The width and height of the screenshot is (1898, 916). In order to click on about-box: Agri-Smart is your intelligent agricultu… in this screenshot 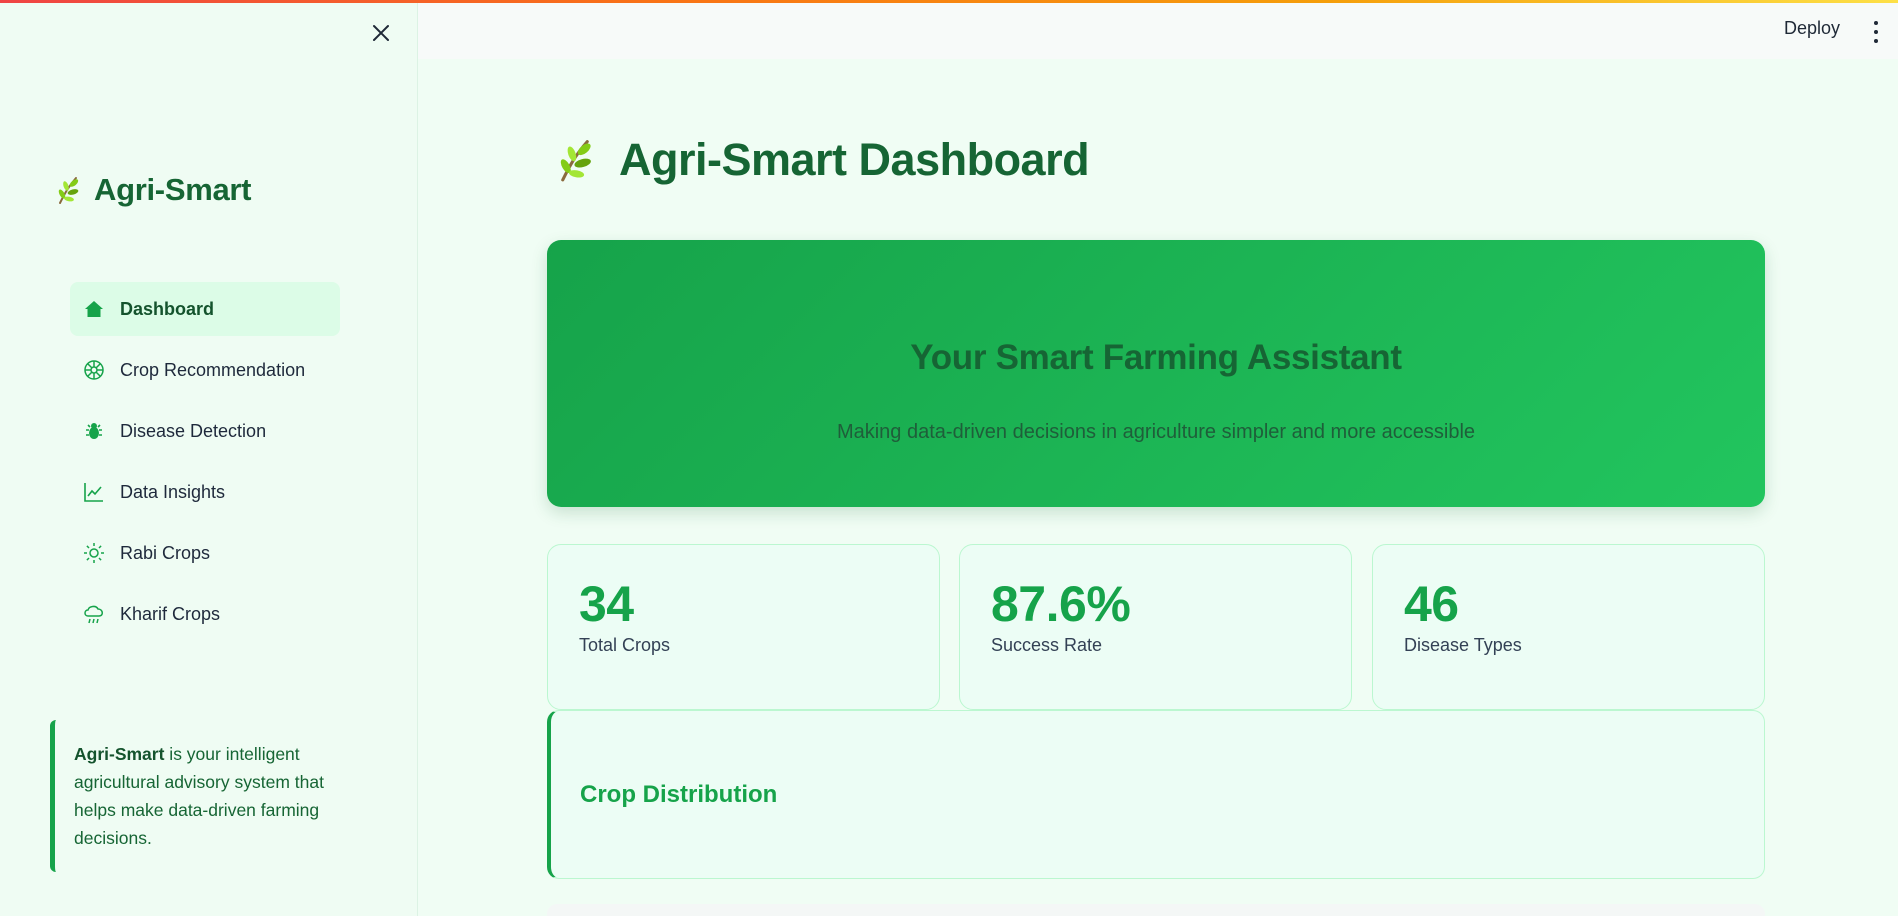, I will do `click(195, 796)`.